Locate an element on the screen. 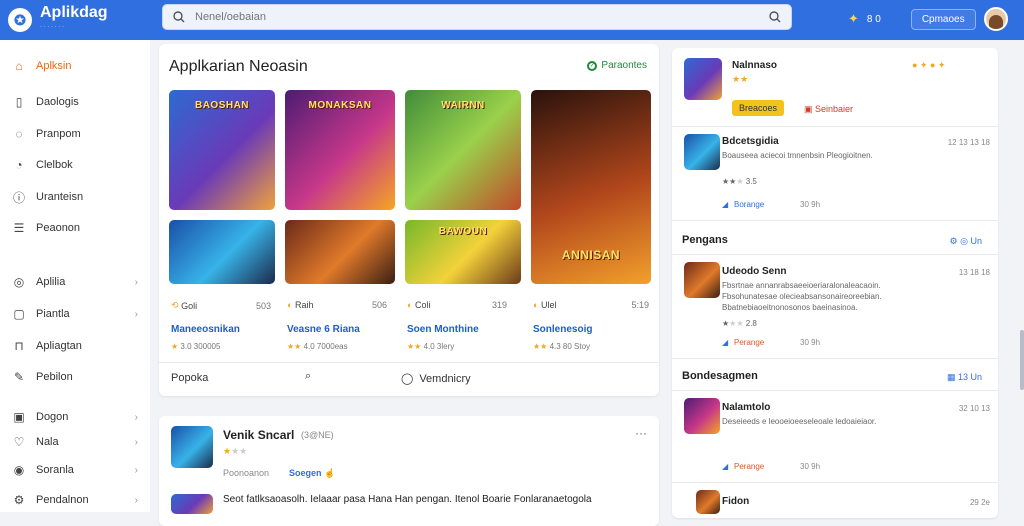 This screenshot has width=1024, height=526. post3-title: Nalamtolo is located at coordinates (746, 407).